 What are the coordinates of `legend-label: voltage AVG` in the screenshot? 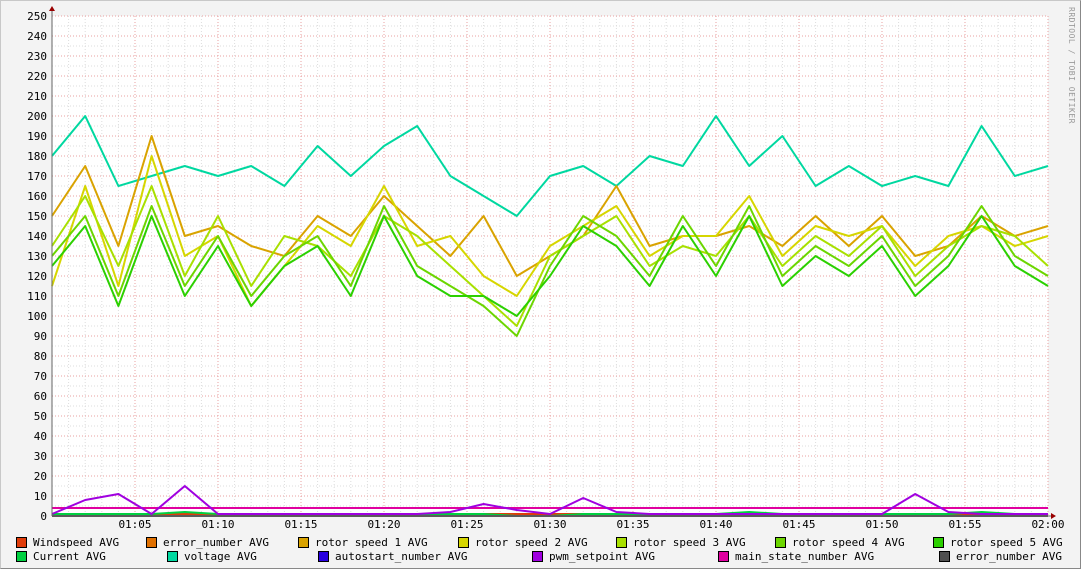 It's located at (220, 556).